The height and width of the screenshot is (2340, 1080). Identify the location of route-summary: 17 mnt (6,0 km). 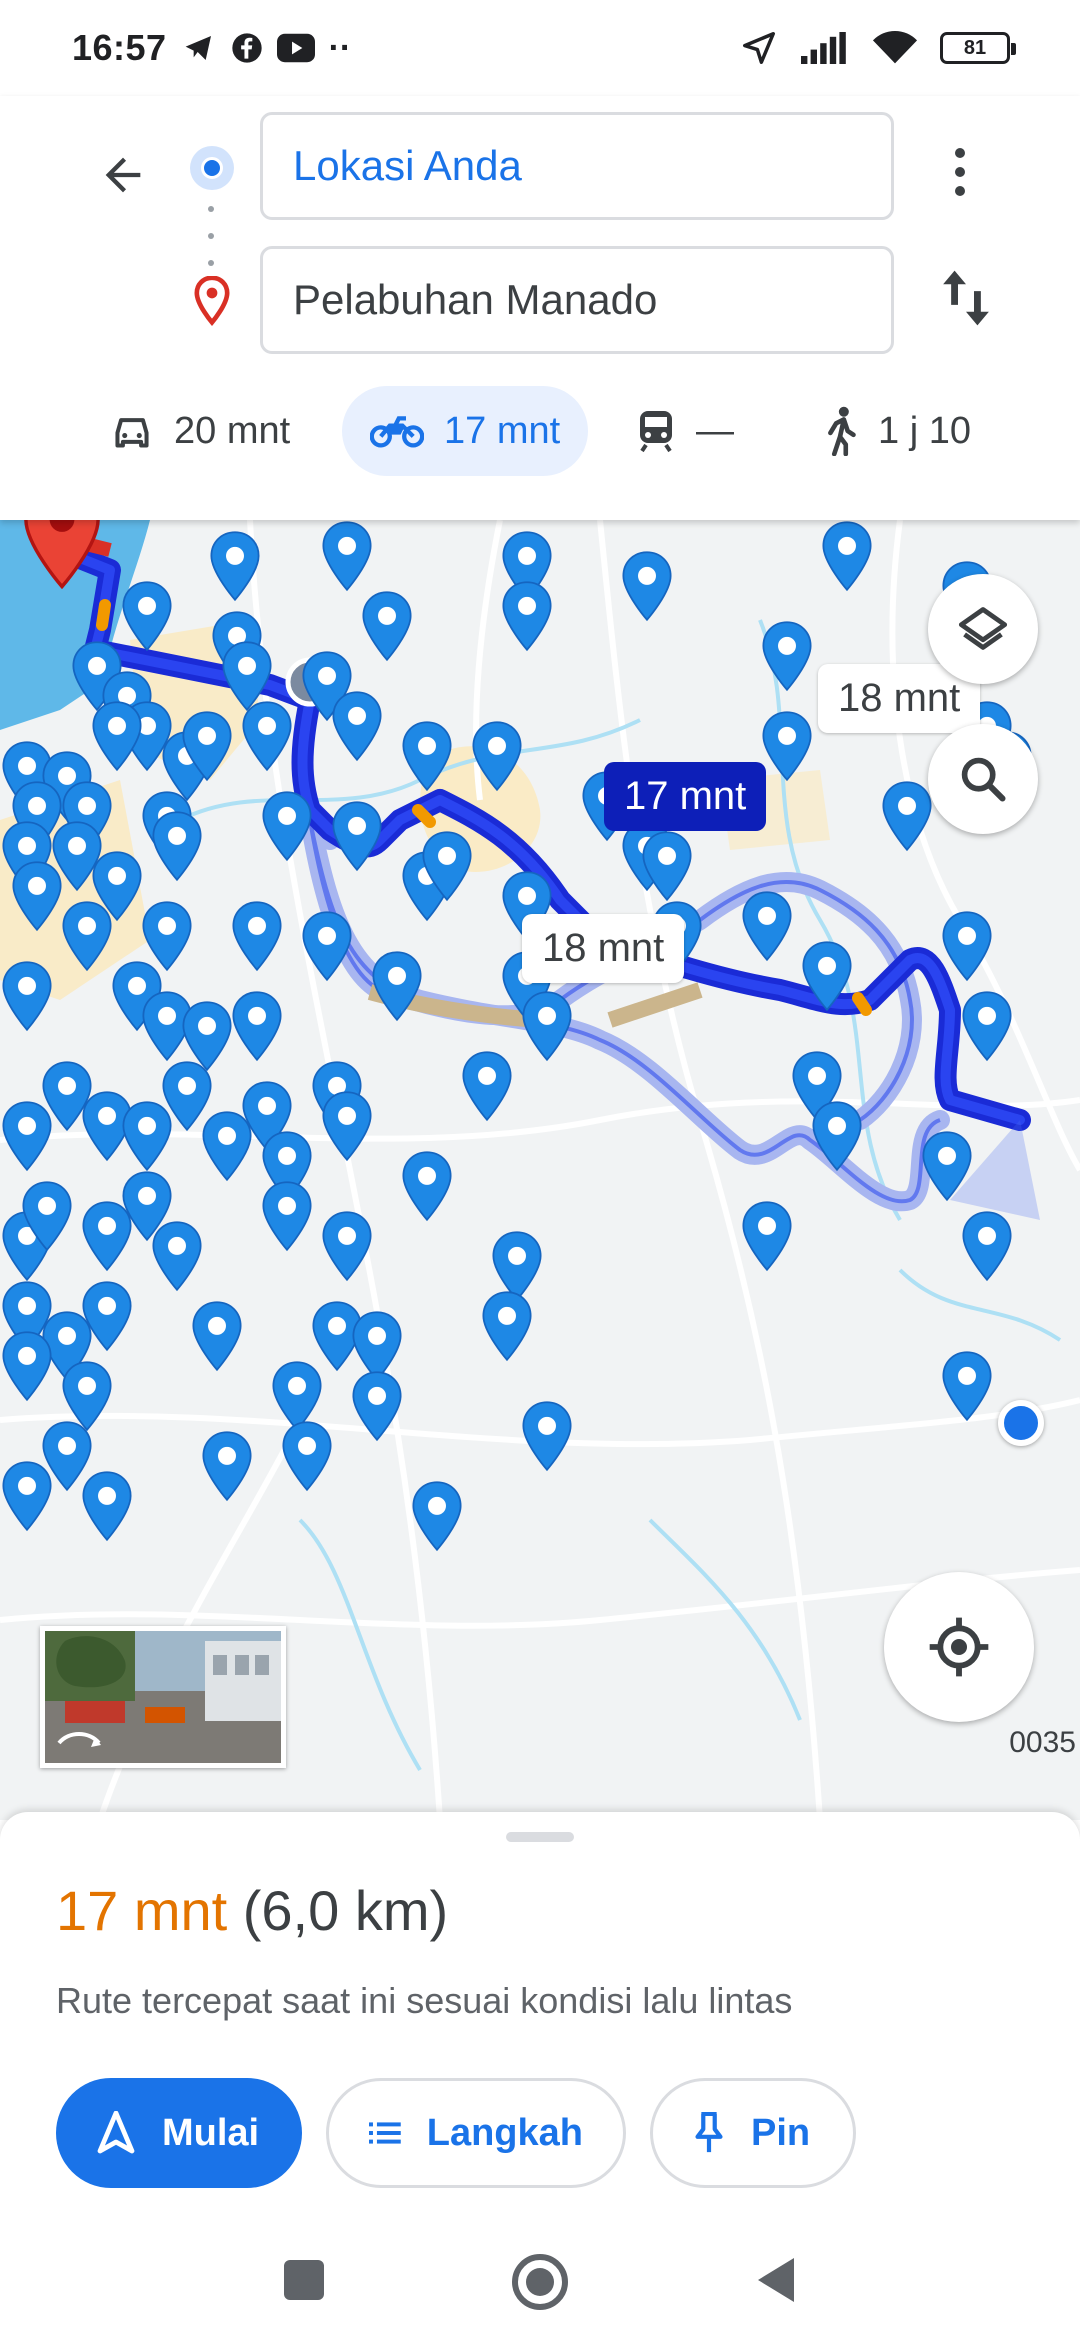
(252, 1910).